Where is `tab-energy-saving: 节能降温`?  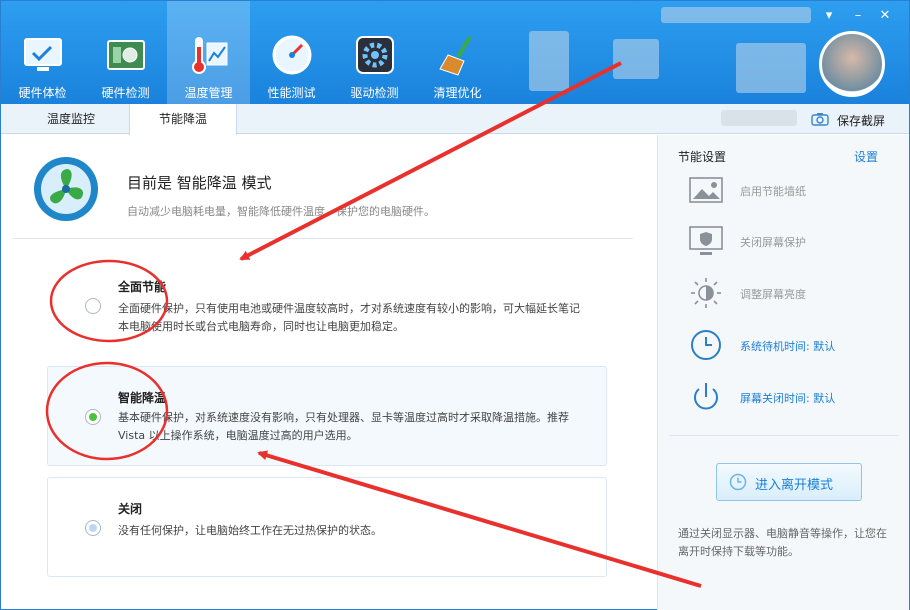 tab-energy-saving: 节能降温 is located at coordinates (183, 119).